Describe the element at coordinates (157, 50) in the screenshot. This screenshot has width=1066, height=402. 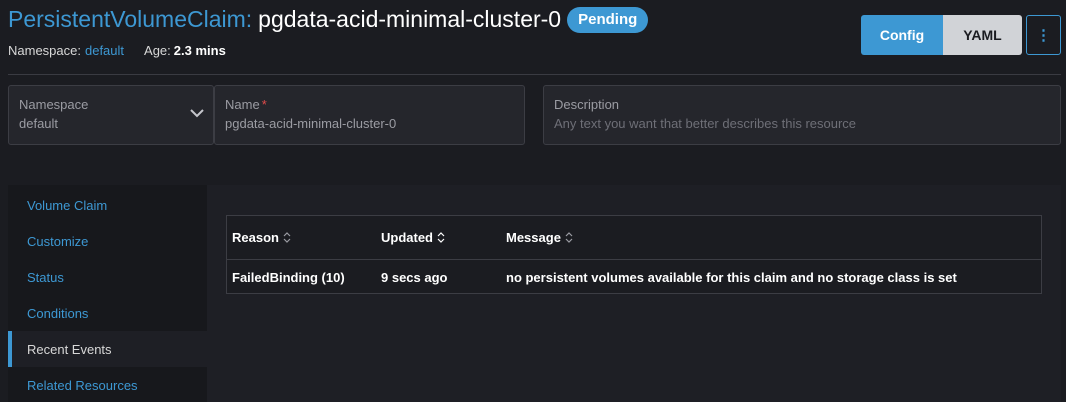
I see `age-meta-label: Age:` at that location.